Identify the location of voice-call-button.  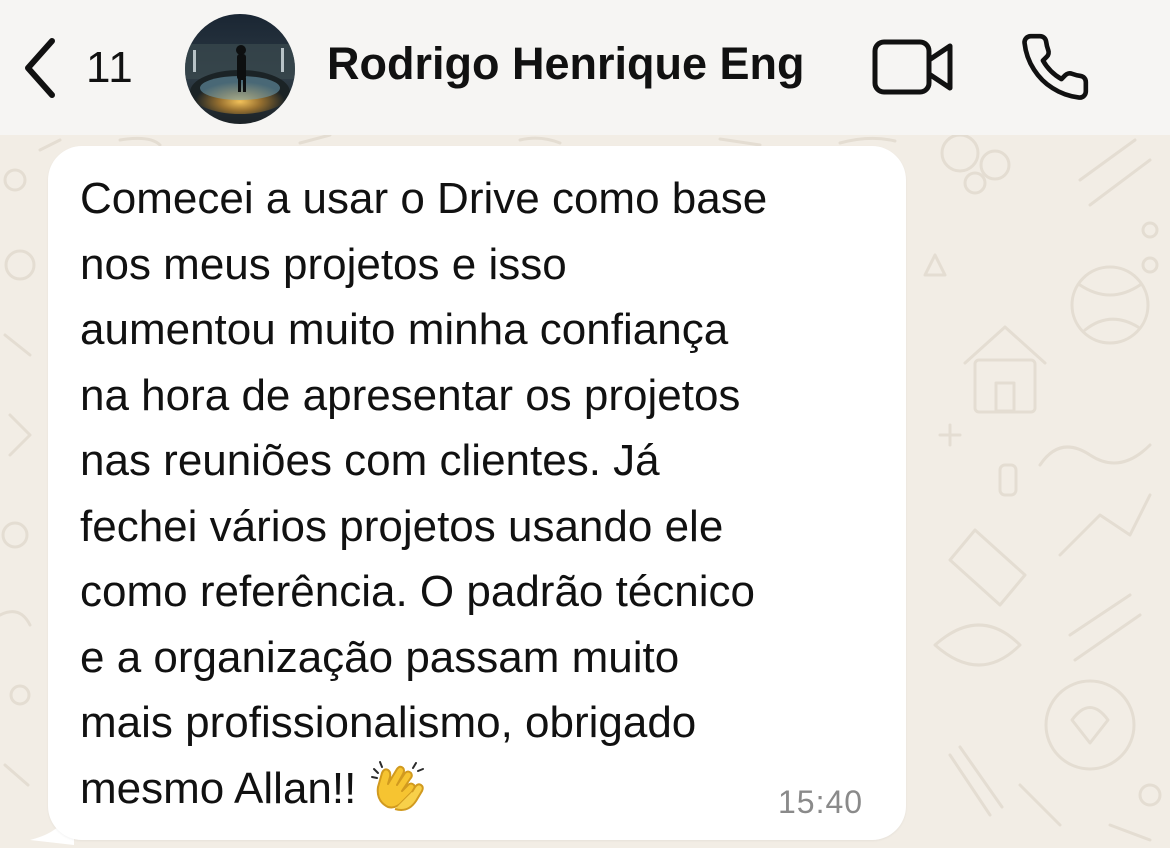
(1055, 67).